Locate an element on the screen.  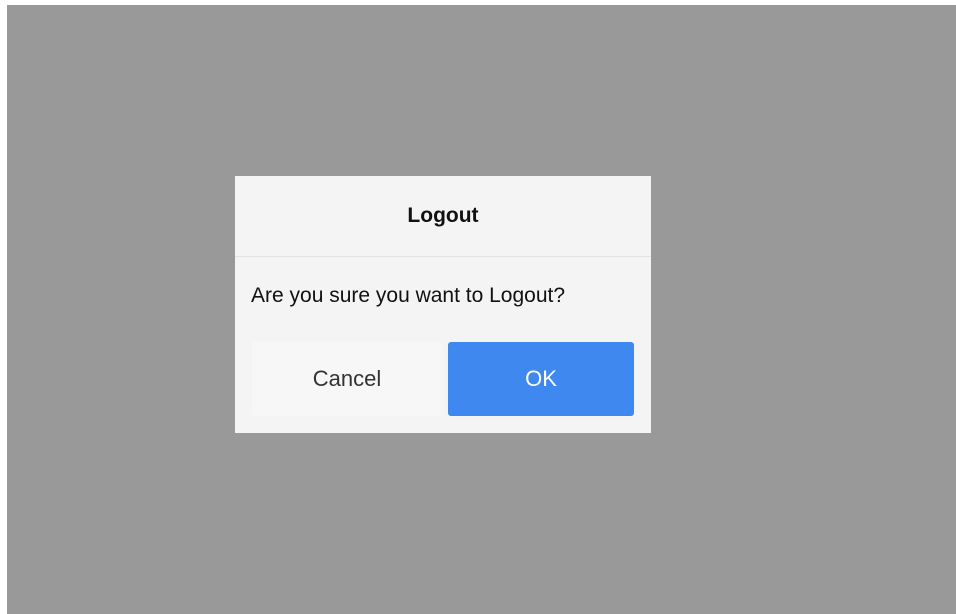
dialog-message: Are you sure you want to Logout? is located at coordinates (408, 295).